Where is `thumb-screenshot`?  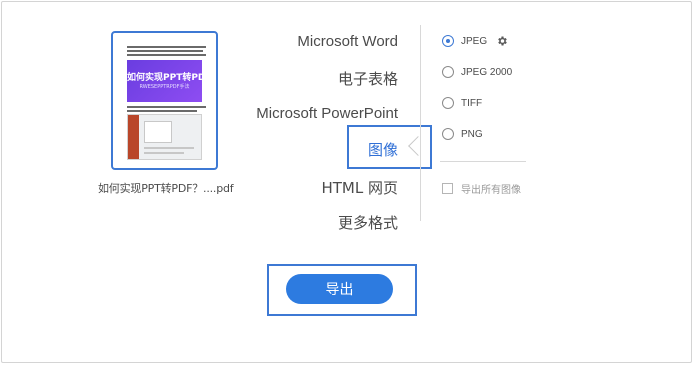 thumb-screenshot is located at coordinates (164, 137).